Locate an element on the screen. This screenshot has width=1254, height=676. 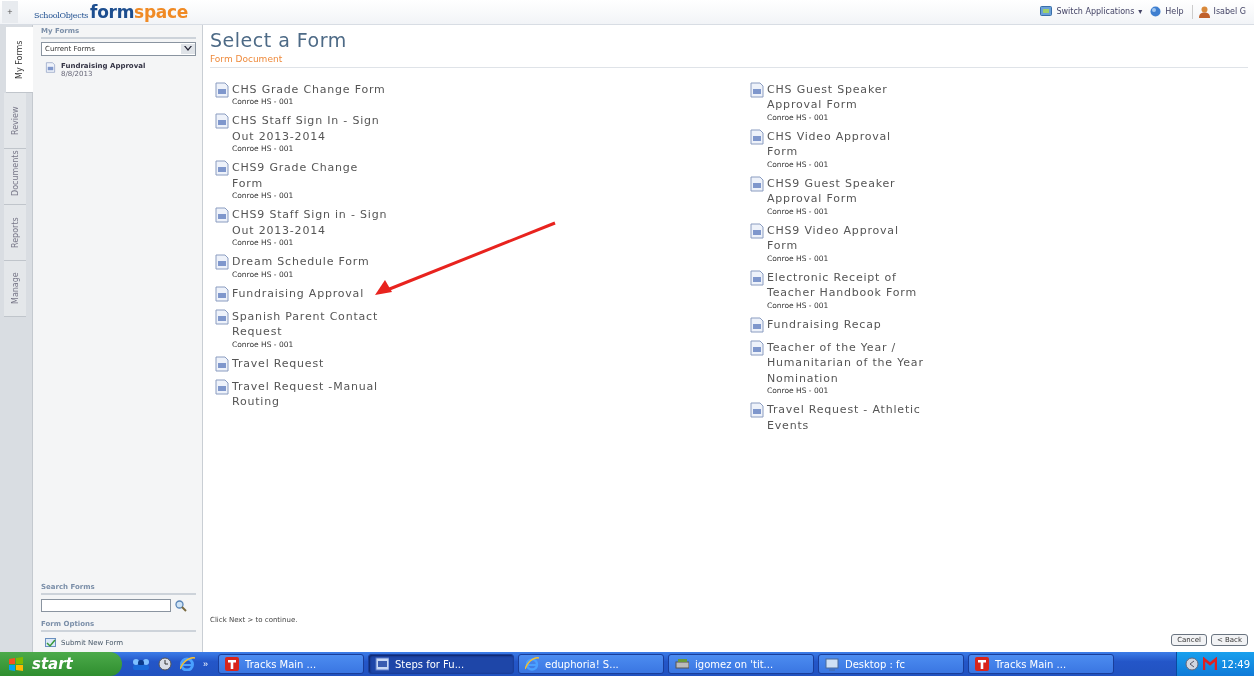
side-tab: Documents is located at coordinates (15, 176).